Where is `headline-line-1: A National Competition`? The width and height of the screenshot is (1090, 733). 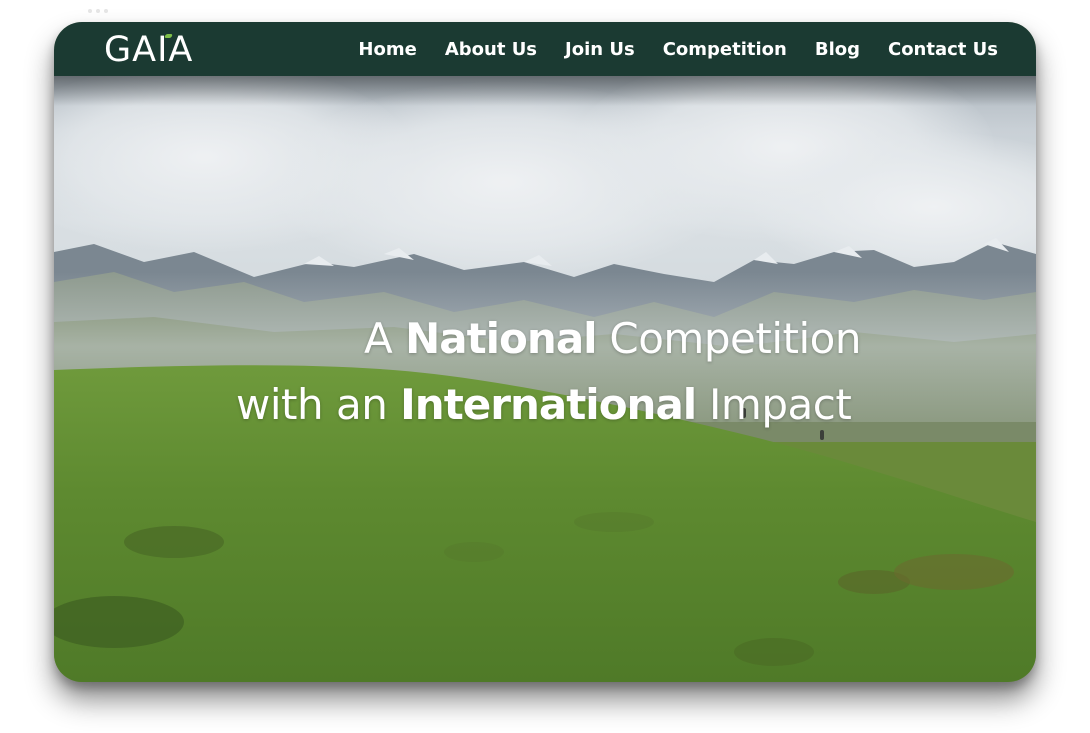 headline-line-1: A National Competition is located at coordinates (612, 339).